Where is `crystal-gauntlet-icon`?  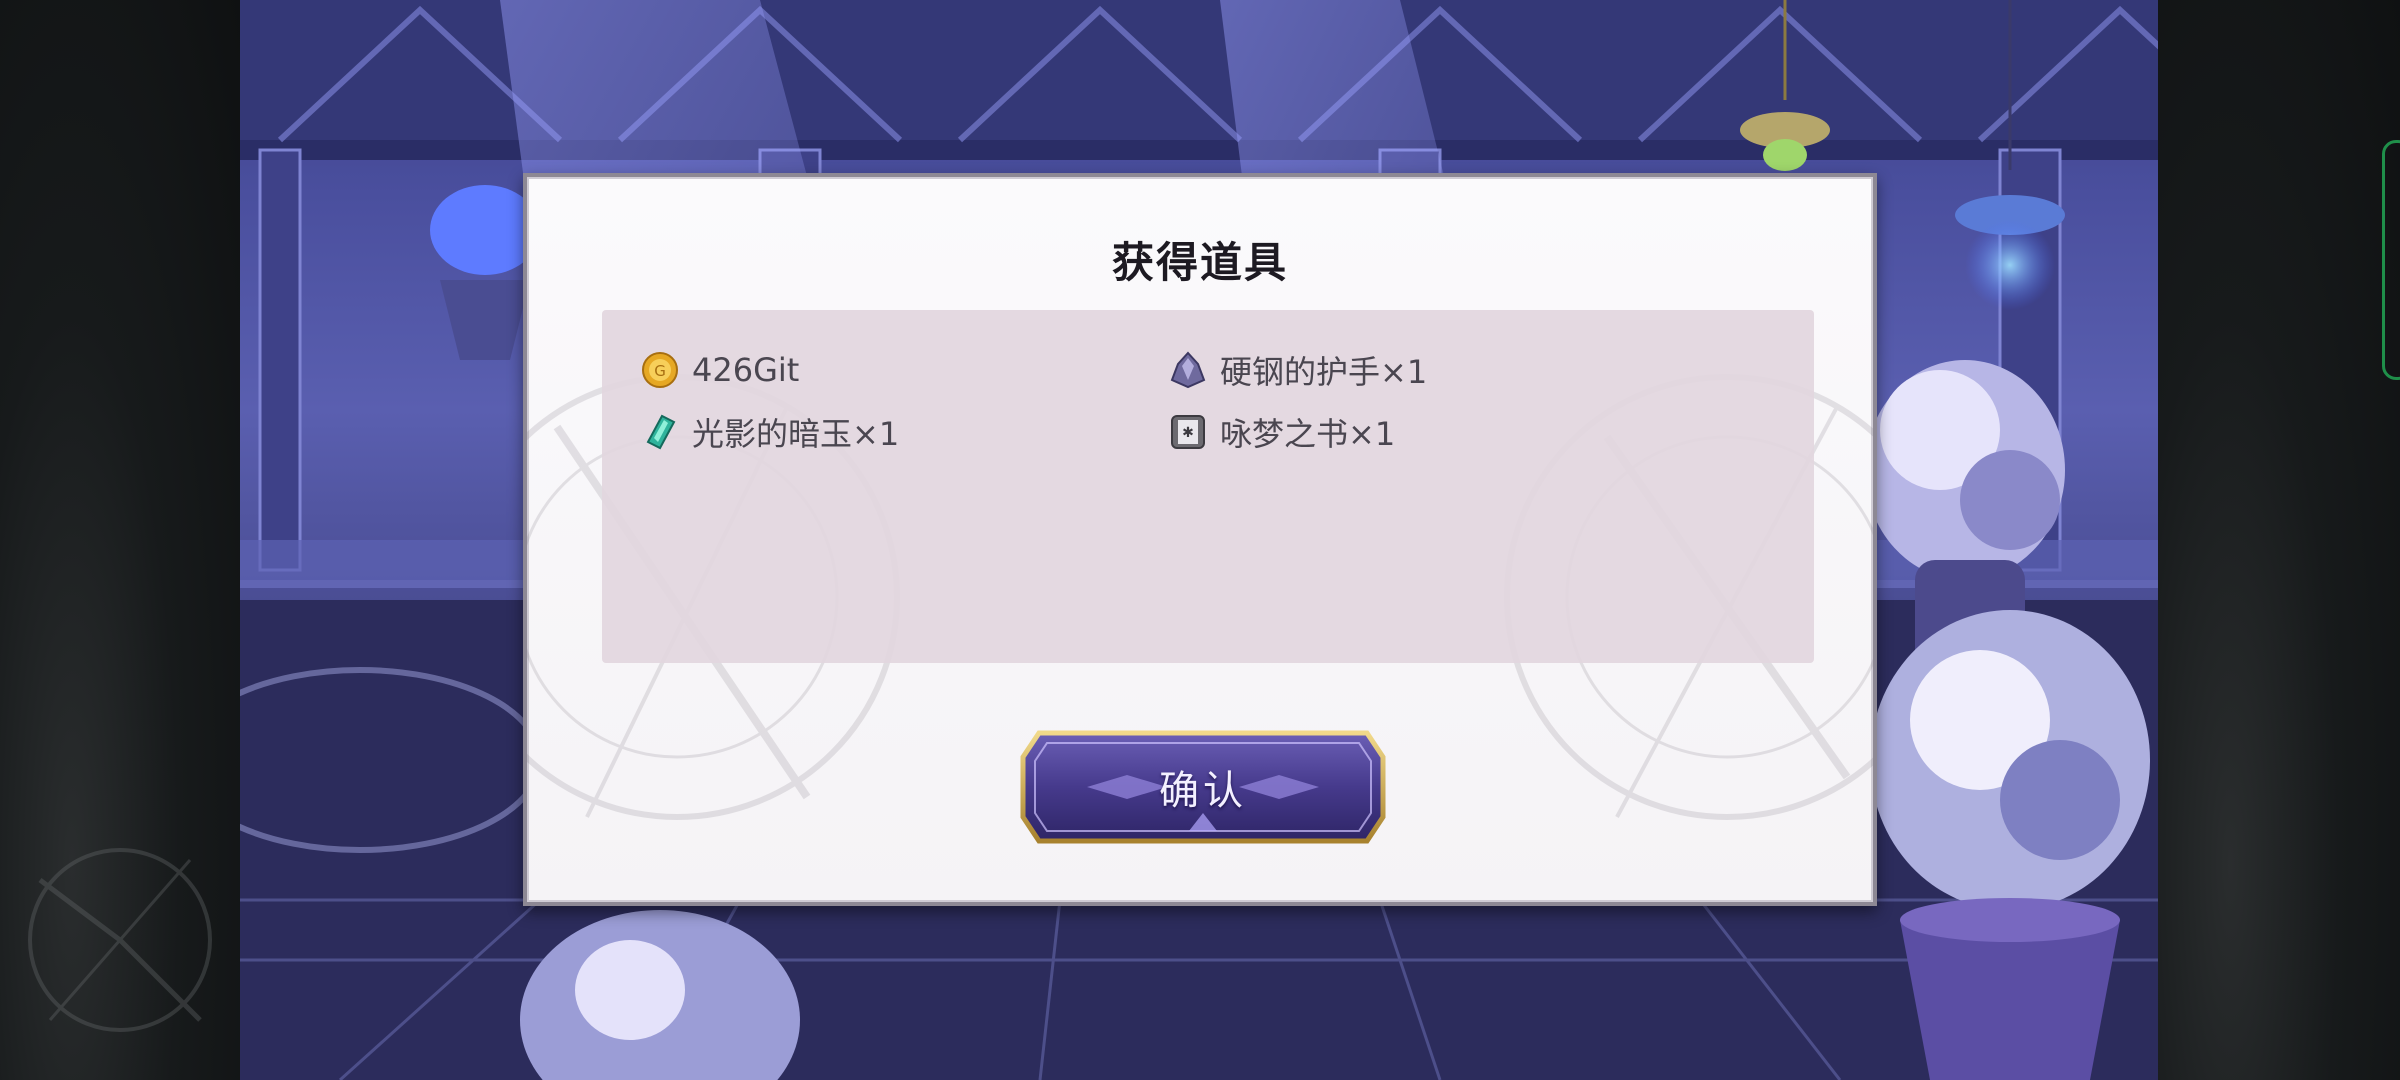
crystal-gauntlet-icon is located at coordinates (1188, 370).